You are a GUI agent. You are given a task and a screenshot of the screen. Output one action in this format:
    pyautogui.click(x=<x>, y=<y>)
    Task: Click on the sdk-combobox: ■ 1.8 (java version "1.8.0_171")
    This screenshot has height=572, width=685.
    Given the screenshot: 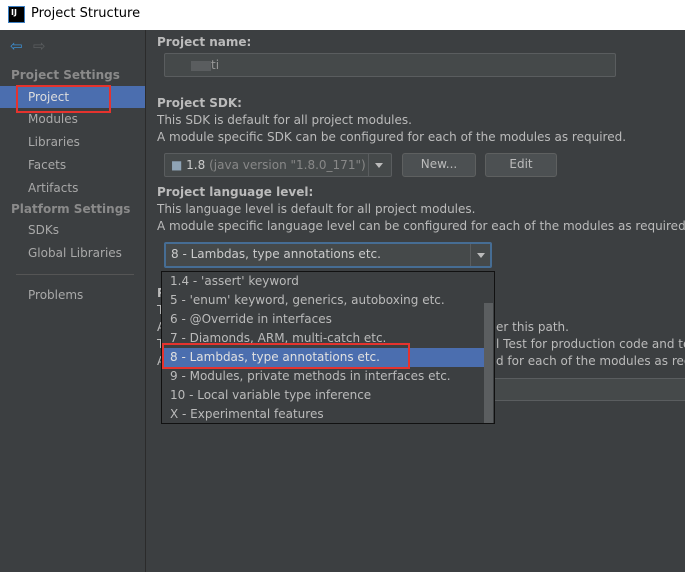 What is the action you would take?
    pyautogui.click(x=278, y=165)
    